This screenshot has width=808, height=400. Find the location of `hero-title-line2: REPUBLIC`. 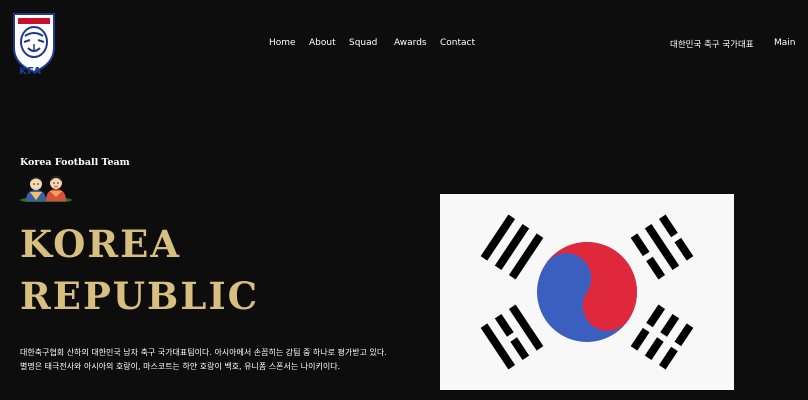

hero-title-line2: REPUBLIC is located at coordinates (140, 296).